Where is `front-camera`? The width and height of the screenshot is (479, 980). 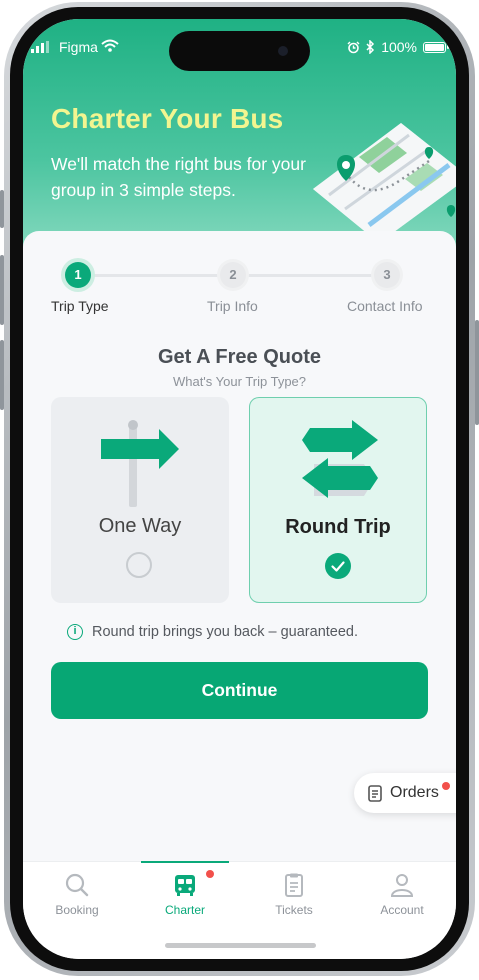
front-camera is located at coordinates (283, 51).